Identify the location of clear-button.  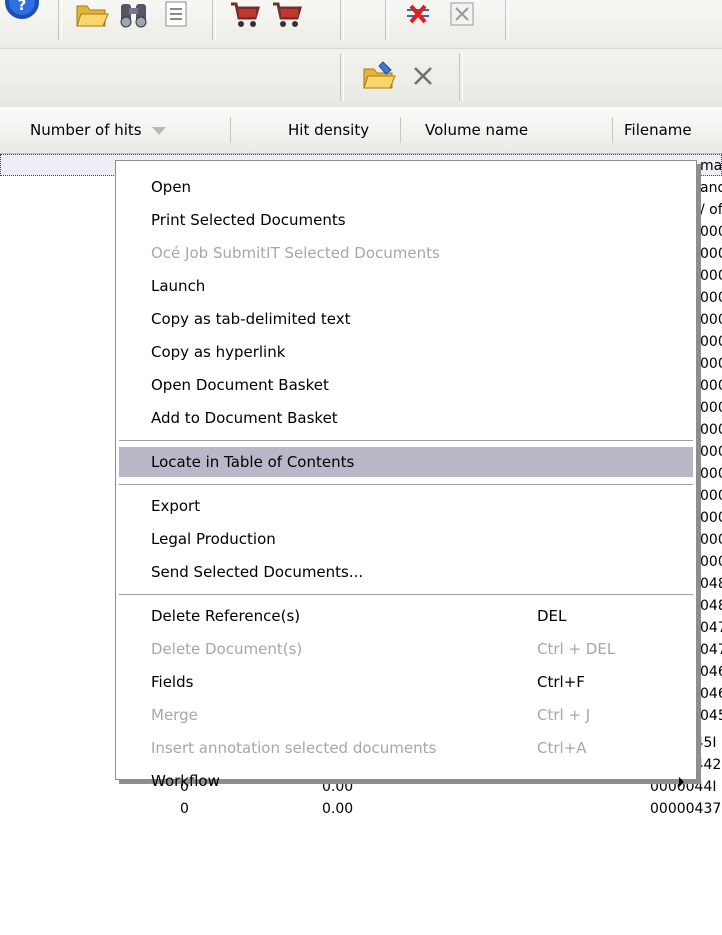
(462, 15).